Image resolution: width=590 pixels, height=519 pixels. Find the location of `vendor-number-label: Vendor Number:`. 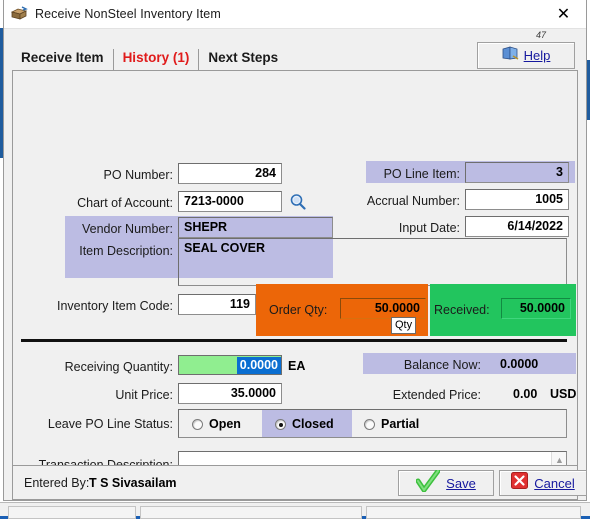

vendor-number-label: Vendor Number: is located at coordinates (121, 229).